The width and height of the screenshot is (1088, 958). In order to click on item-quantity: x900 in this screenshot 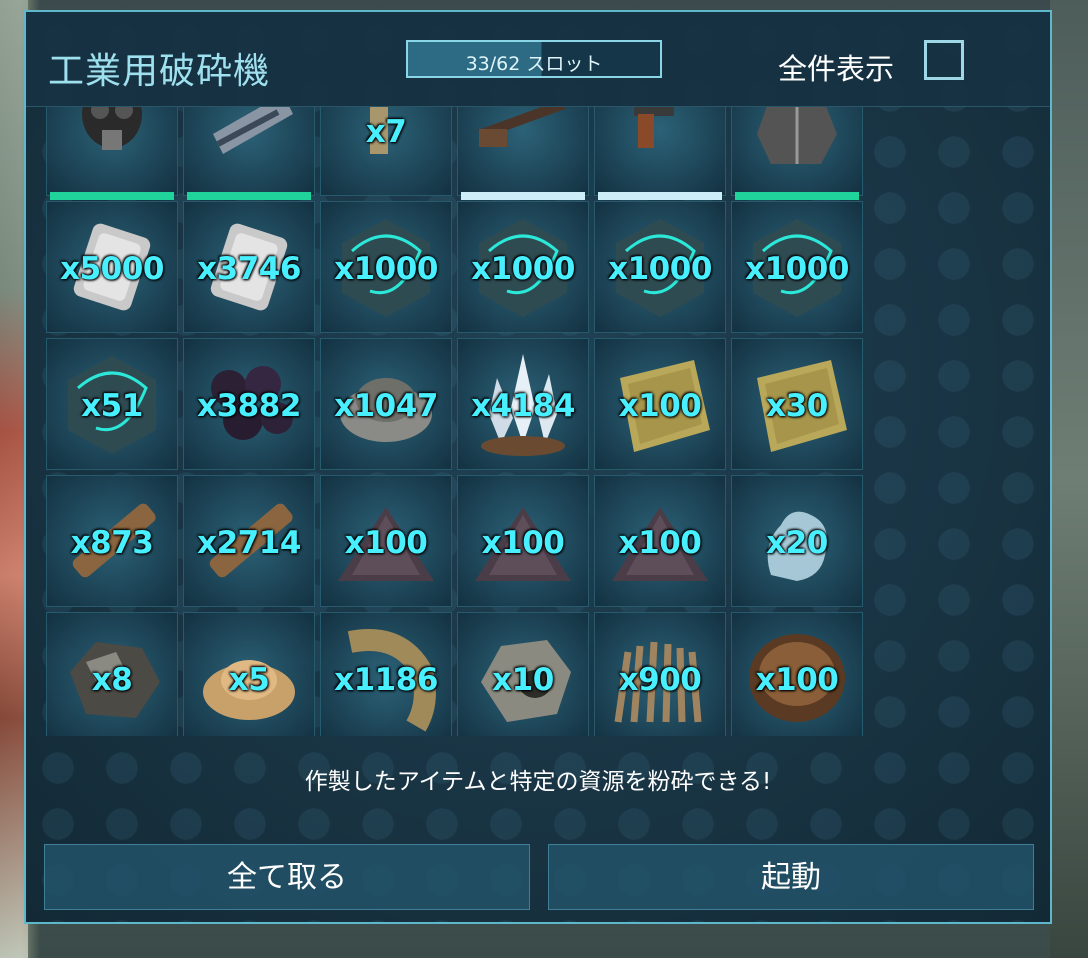, I will do `click(660, 680)`.